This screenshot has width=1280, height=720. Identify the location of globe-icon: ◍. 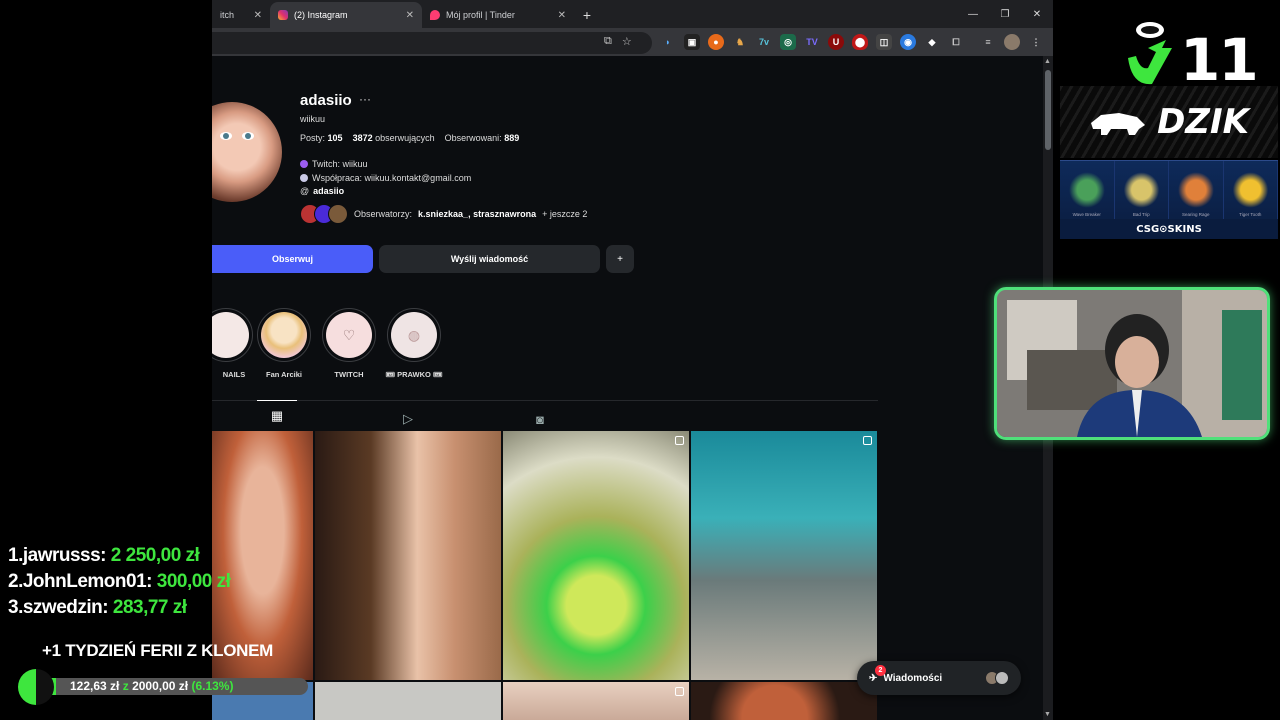
(414, 335).